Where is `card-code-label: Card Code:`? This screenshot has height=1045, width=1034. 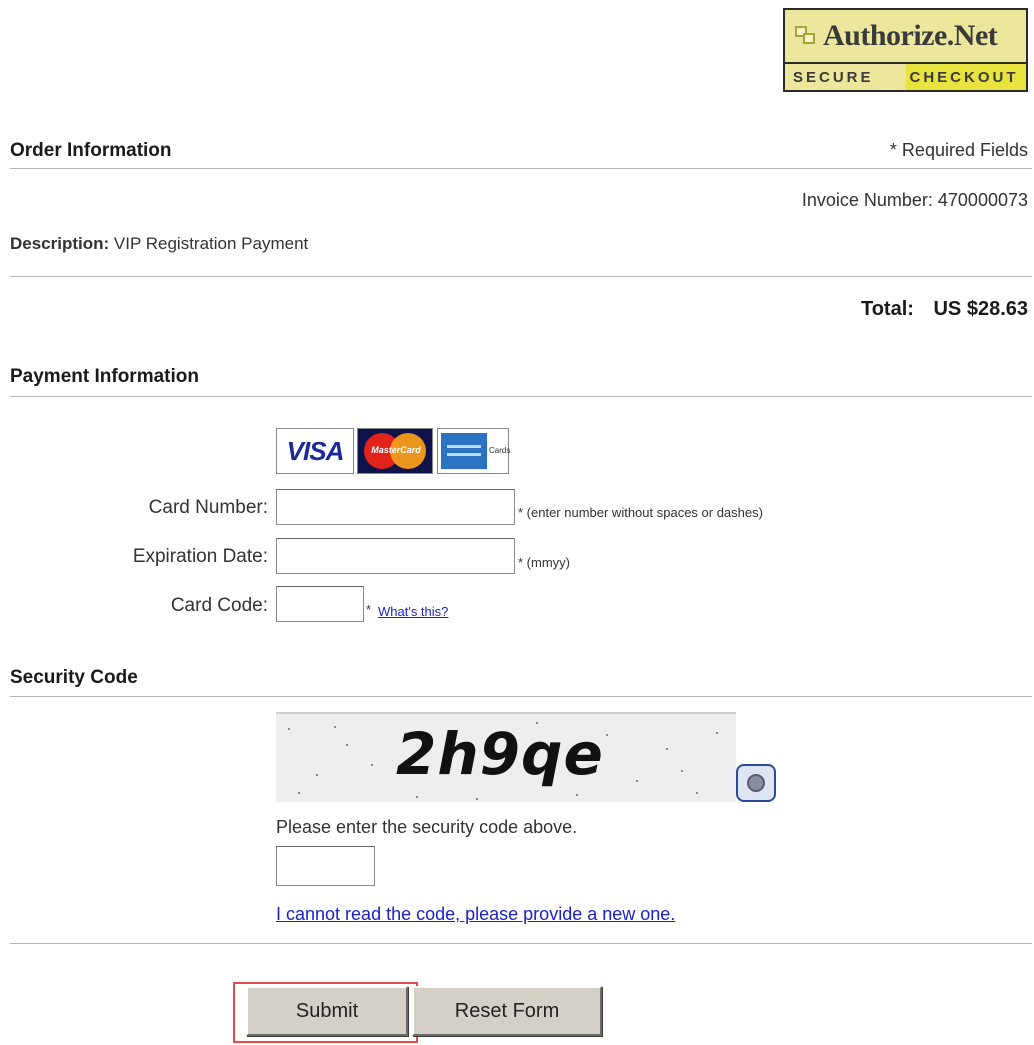 card-code-label: Card Code: is located at coordinates (219, 605).